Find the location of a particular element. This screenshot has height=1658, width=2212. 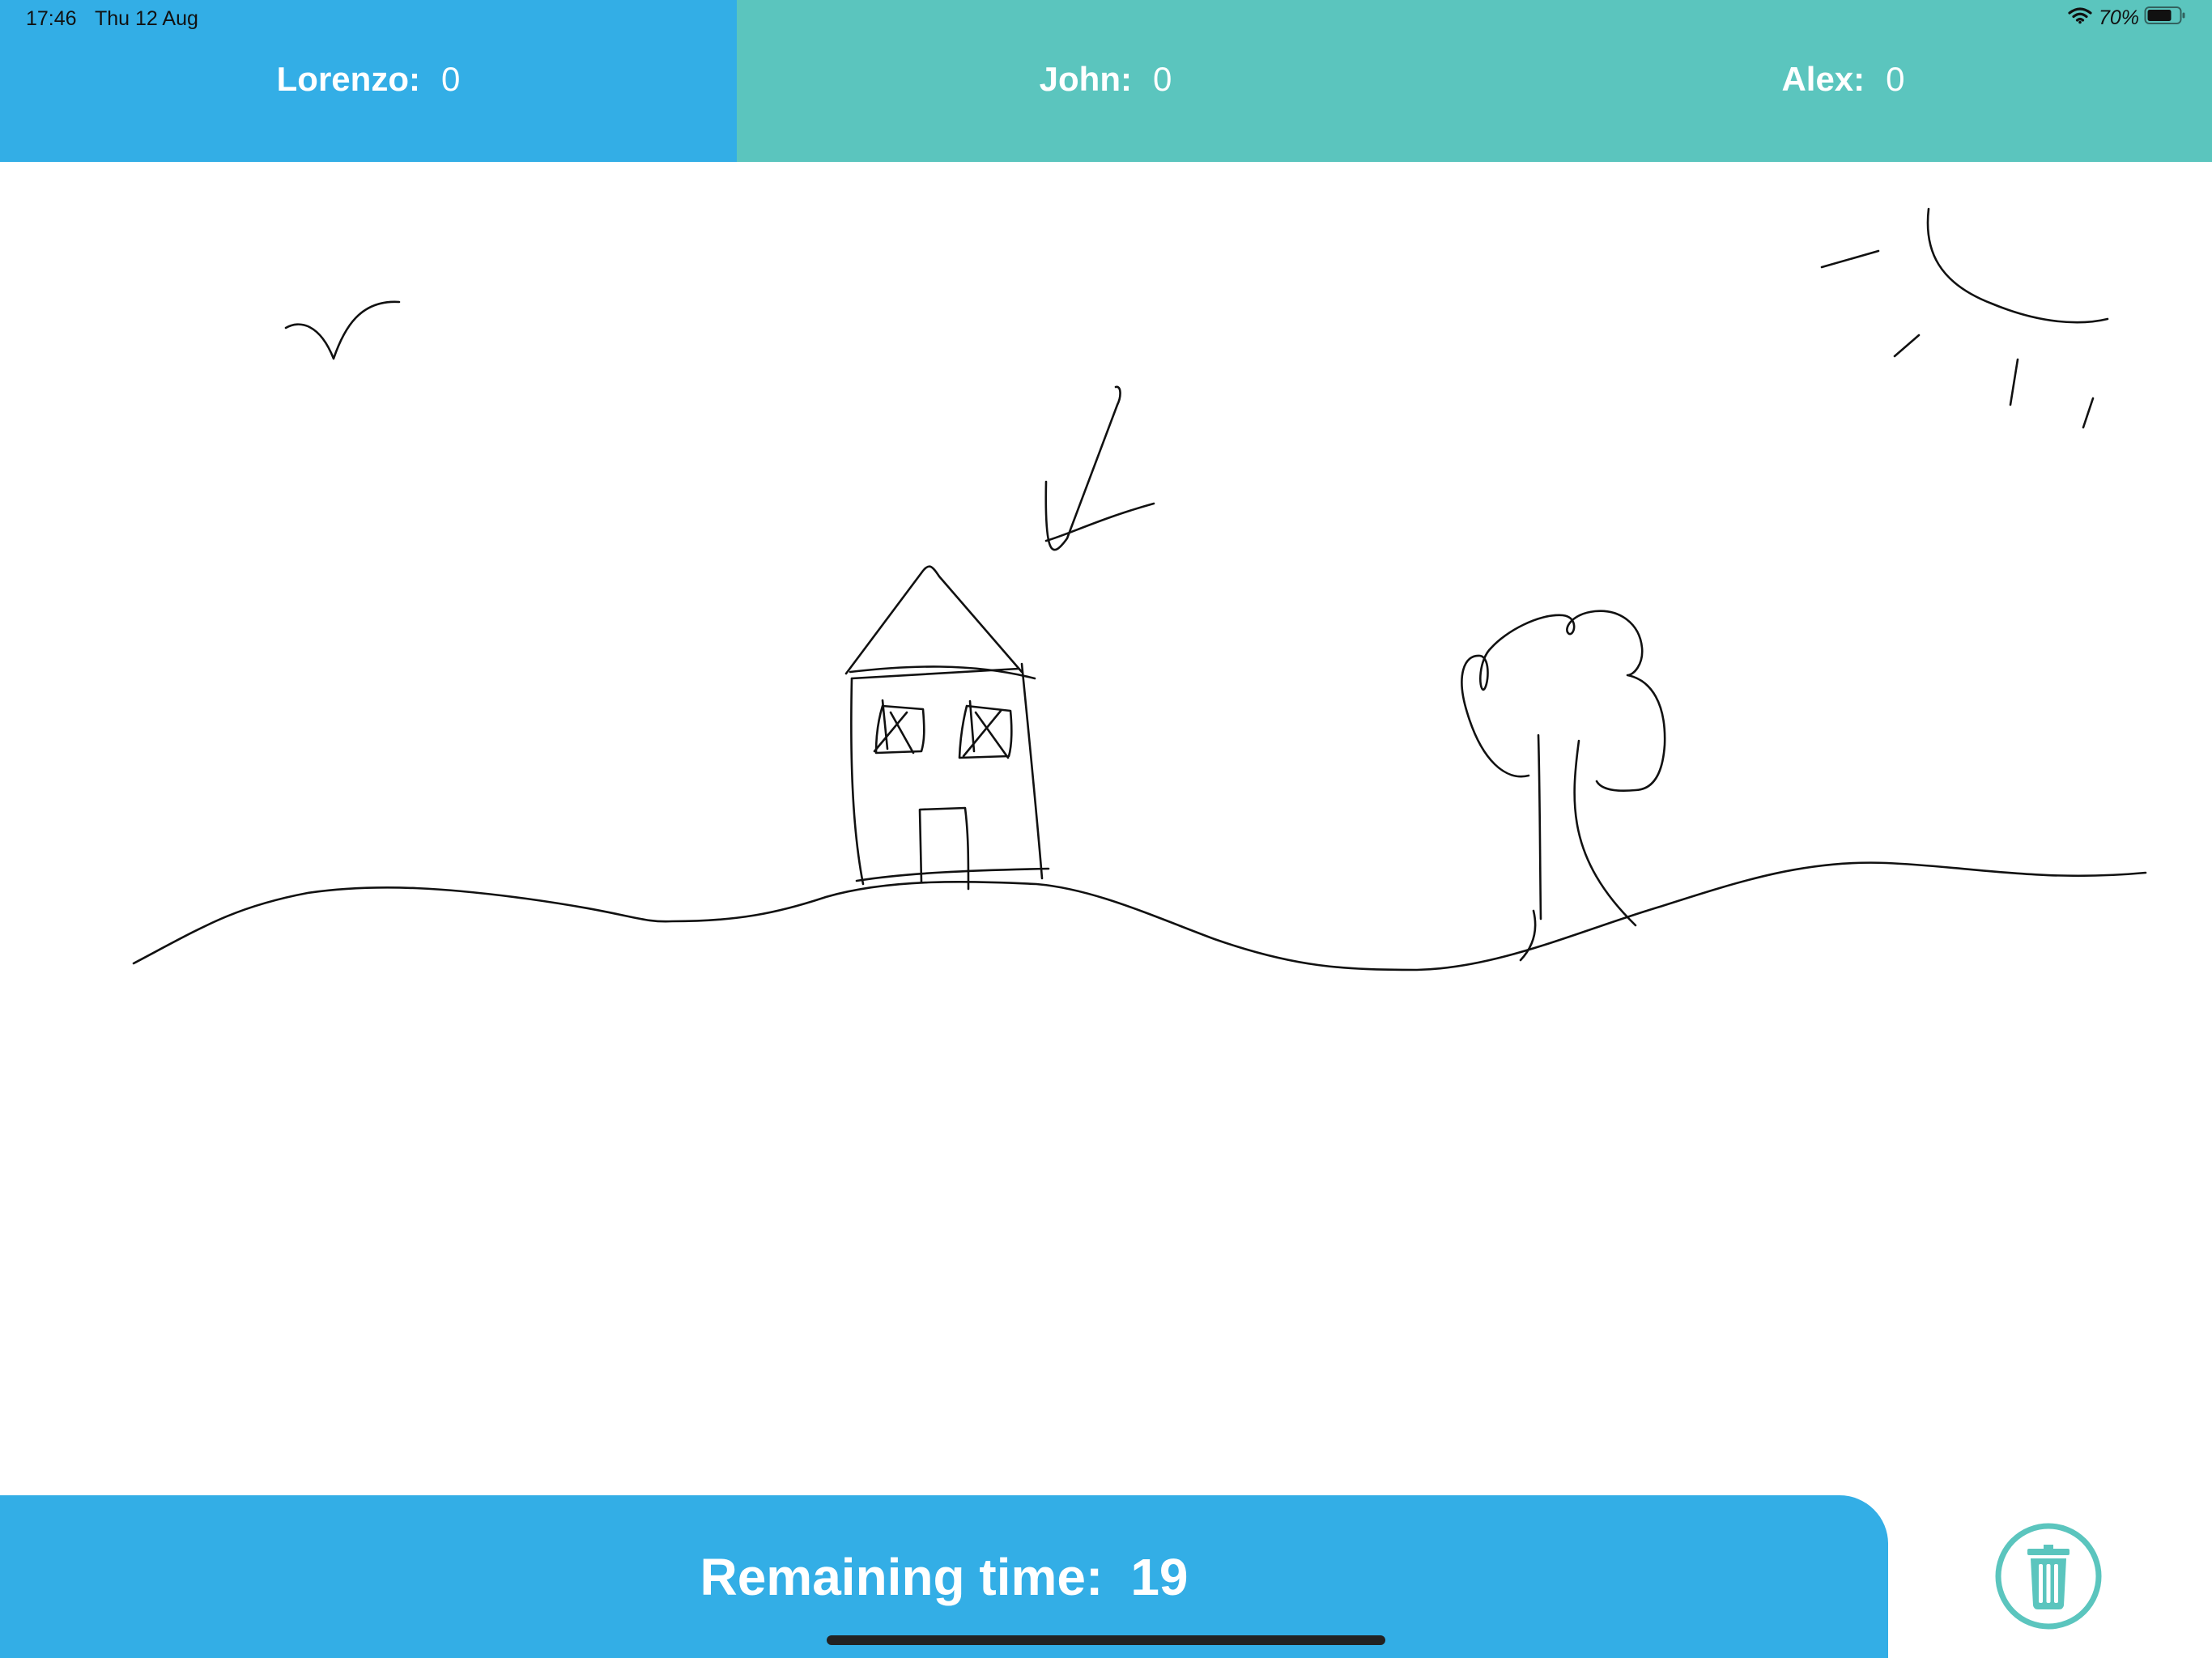

player-tab-john: John : 0 is located at coordinates (1105, 81).